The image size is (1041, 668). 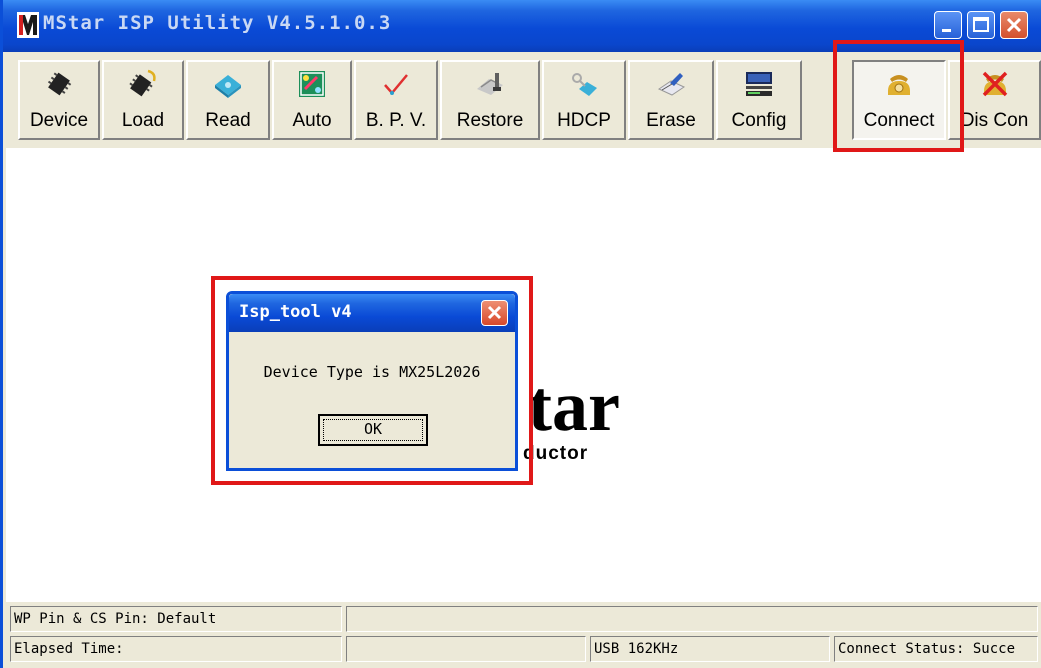 I want to click on hdcp-button: HDCP, so click(x=584, y=100).